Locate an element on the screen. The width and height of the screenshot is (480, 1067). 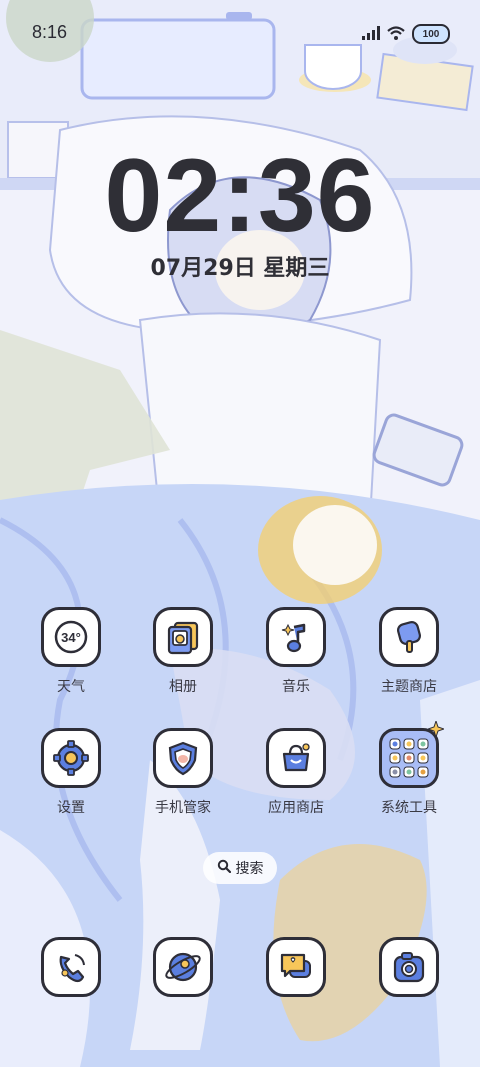
app-store-icon is located at coordinates (296, 758).